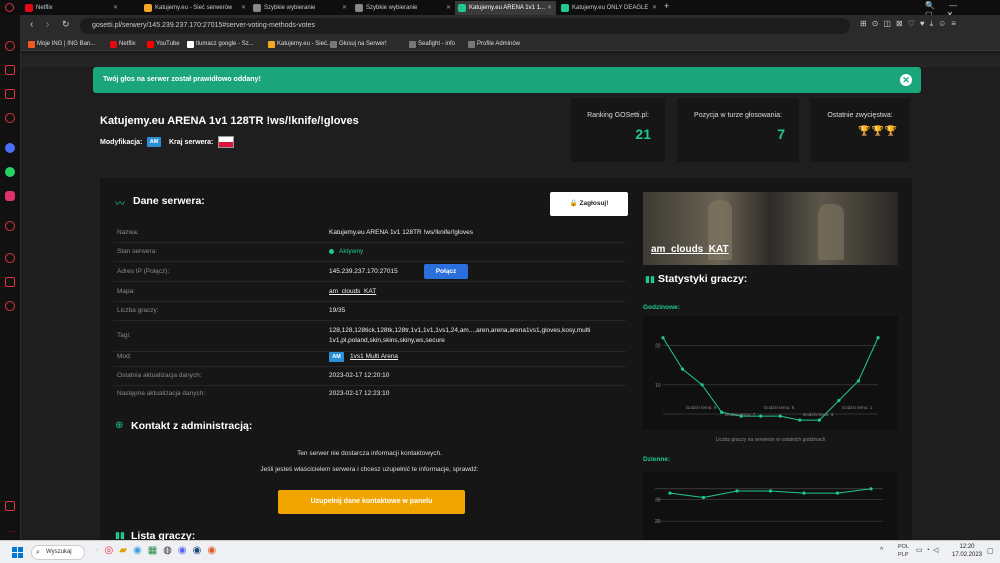 This screenshot has width=1000, height=563. I want to click on tab-title: Szybkie wybieranie, so click(392, 8).